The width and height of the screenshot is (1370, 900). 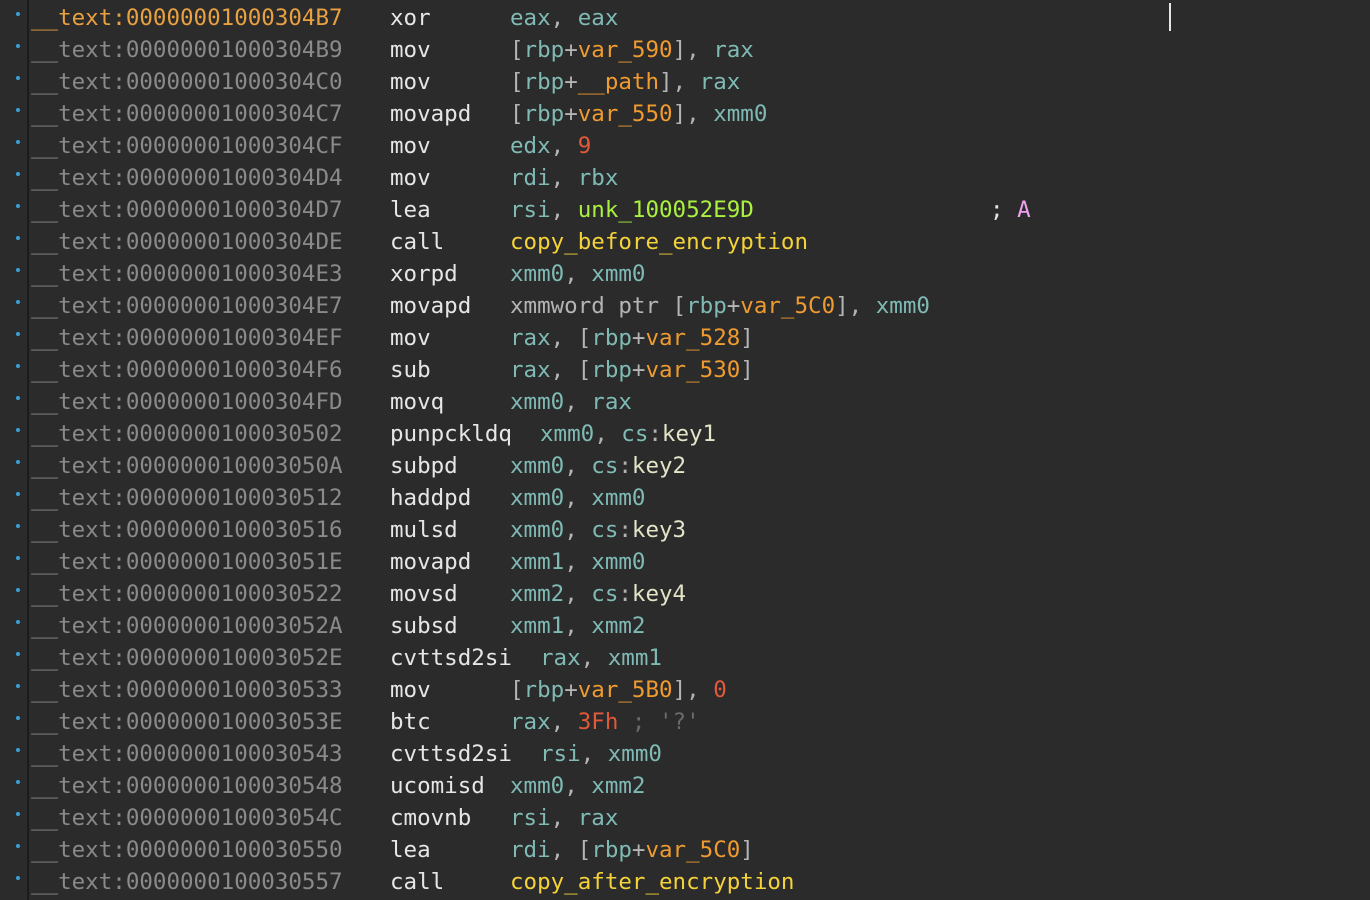 What do you see at coordinates (685, 146) in the screenshot?
I see `instruction-row: __text:00000001000304CF mov edx, 9` at bounding box center [685, 146].